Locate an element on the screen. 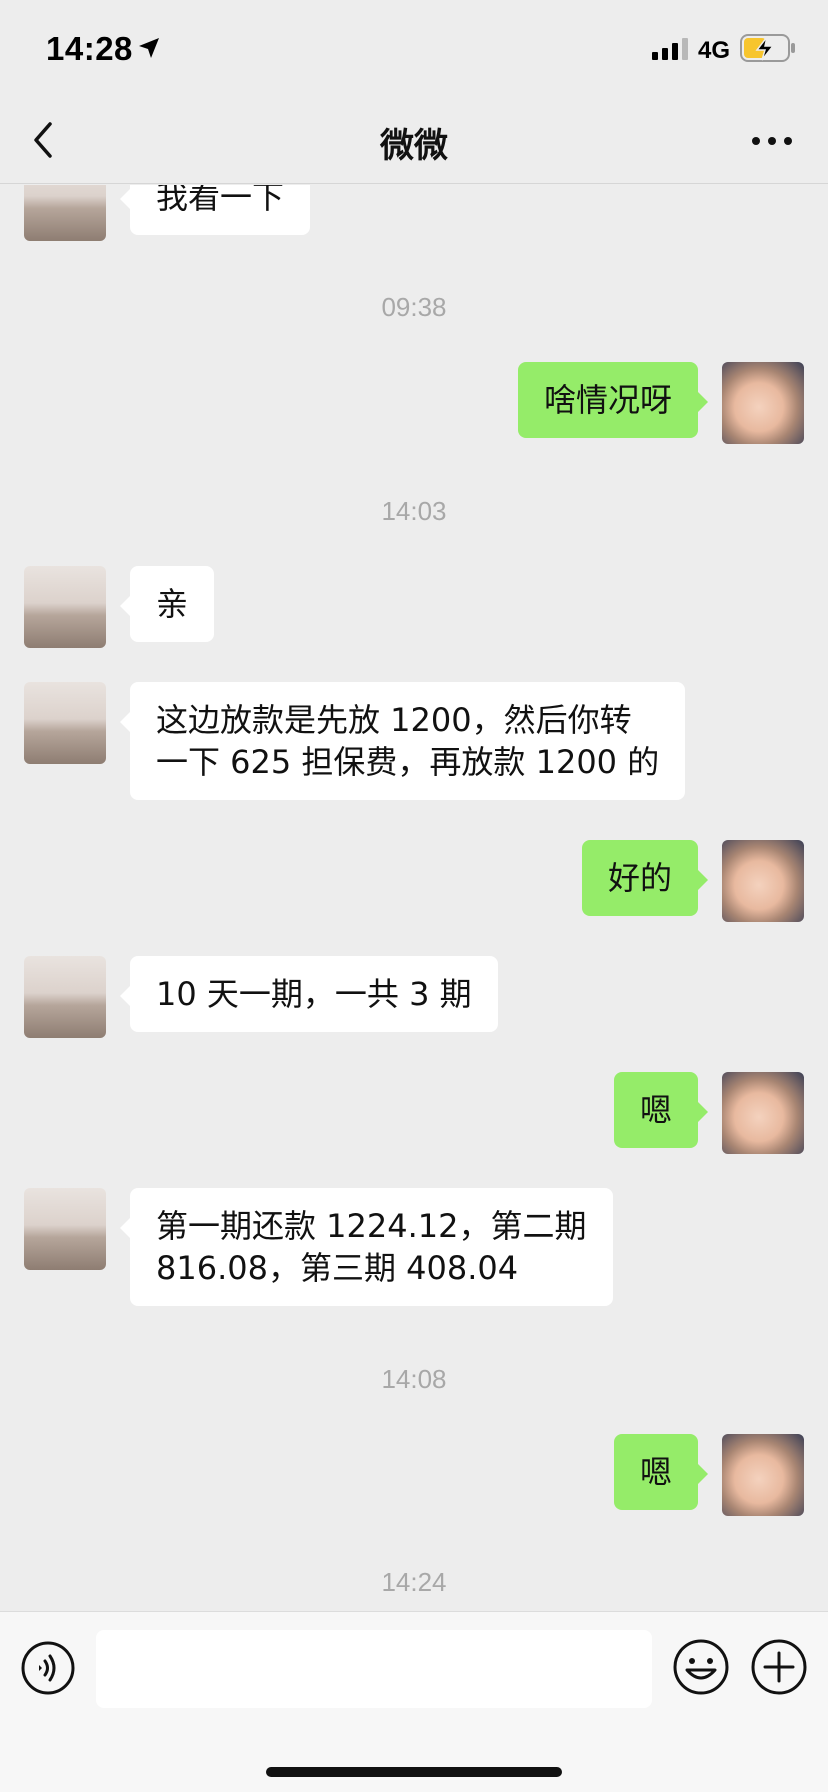 Image resolution: width=828 pixels, height=1792 pixels. incoming-message: 第一期还款 1224.12，第二期 816.08，第三期 408.04 is located at coordinates (366, 1247).